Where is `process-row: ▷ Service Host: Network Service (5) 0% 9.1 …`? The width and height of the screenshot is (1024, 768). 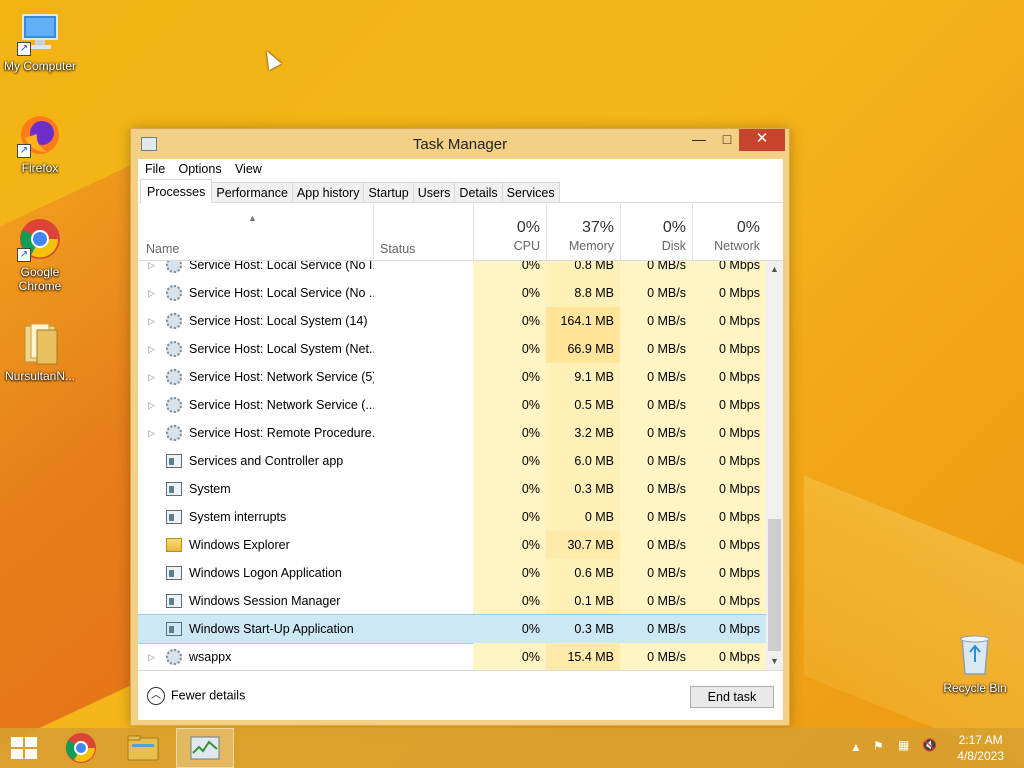 process-row: ▷ Service Host: Network Service (5) 0% 9.1 … is located at coordinates (452, 377).